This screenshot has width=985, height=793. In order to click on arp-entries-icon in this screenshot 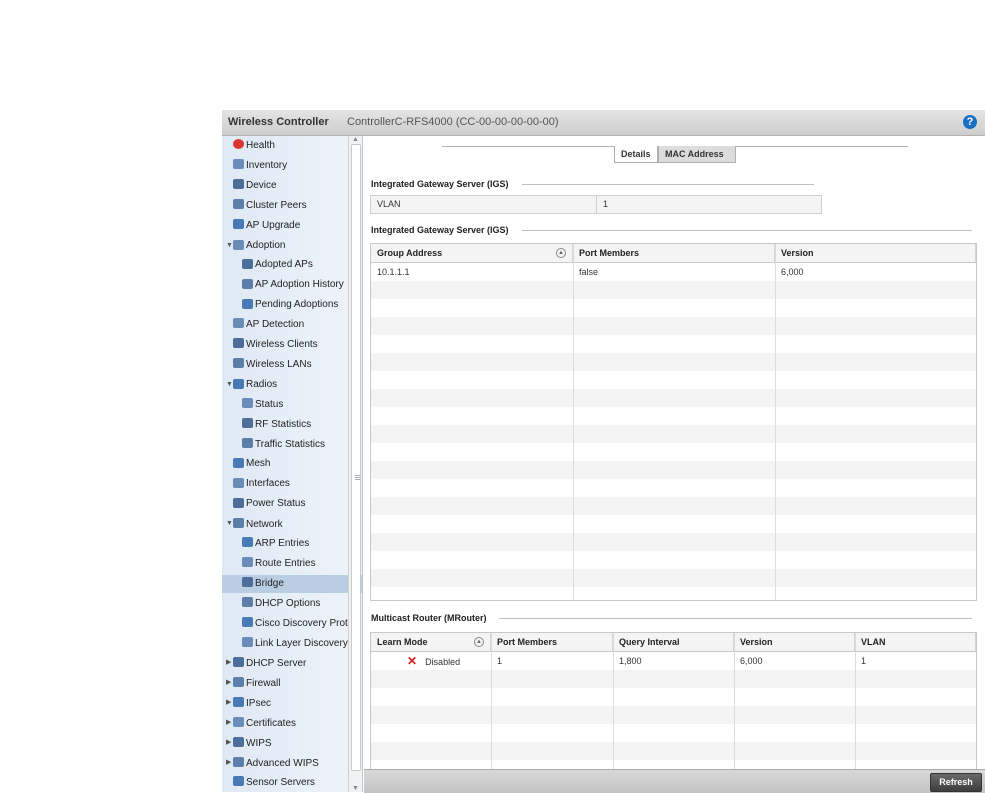, I will do `click(247, 542)`.